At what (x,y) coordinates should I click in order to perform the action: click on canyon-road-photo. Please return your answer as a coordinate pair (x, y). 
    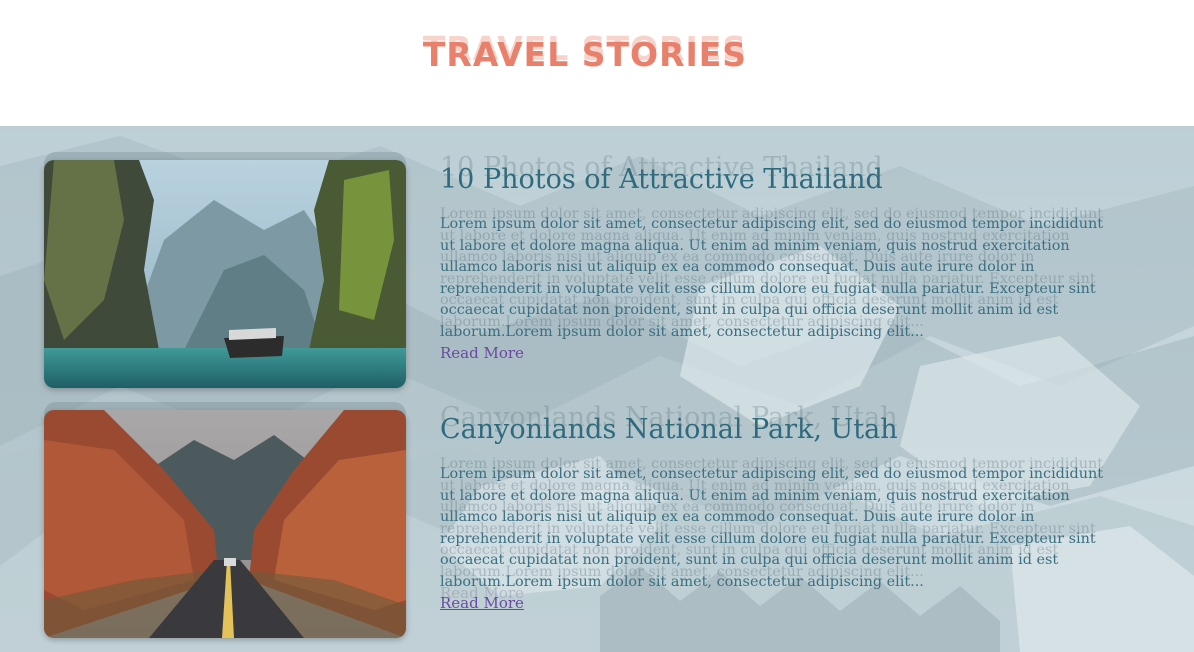
    Looking at the image, I should click on (225, 524).